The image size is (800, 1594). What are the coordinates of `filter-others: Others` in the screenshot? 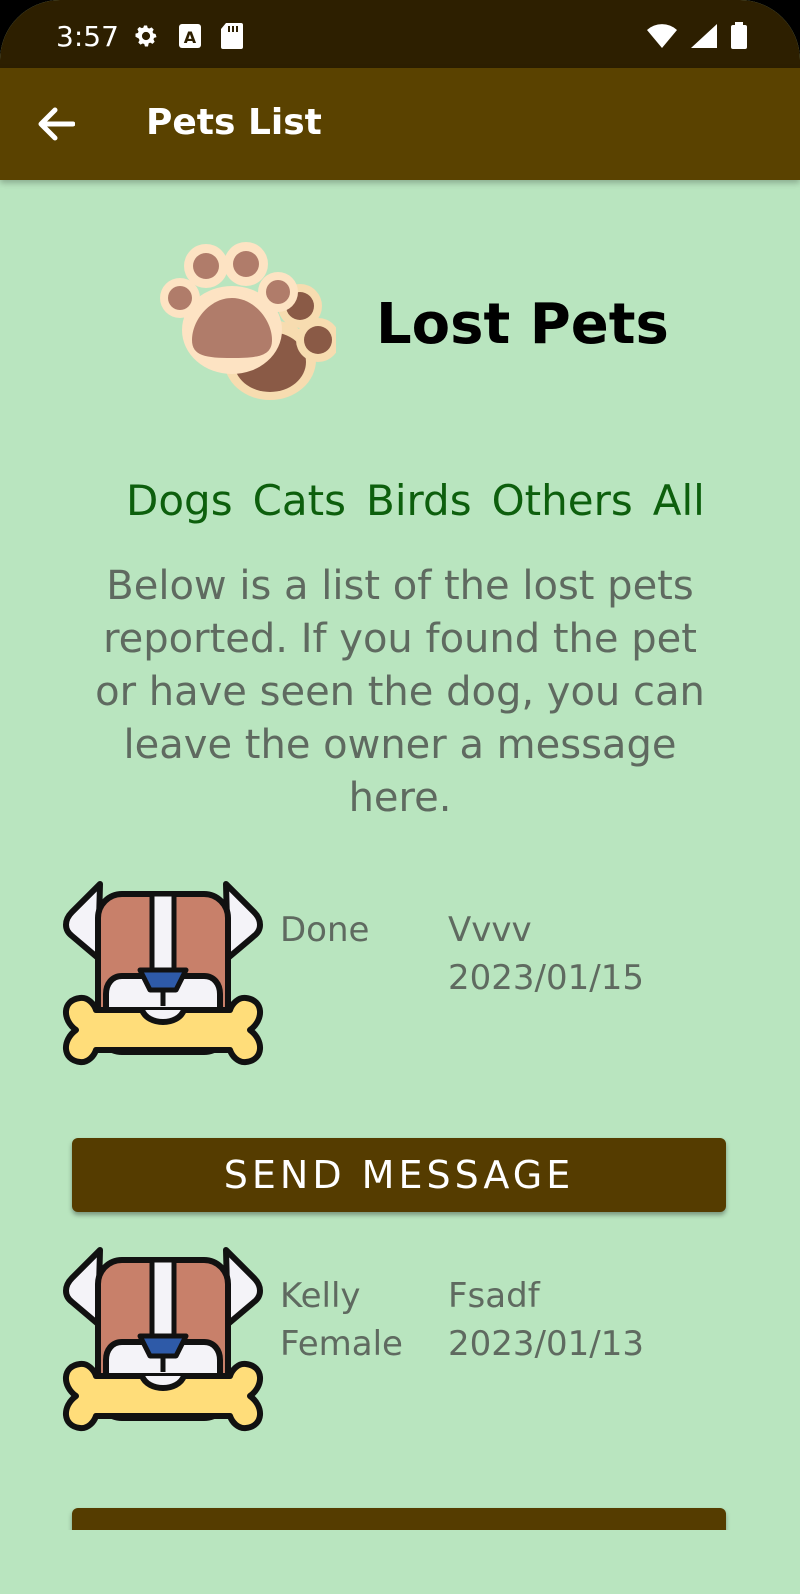 It's located at (562, 500).